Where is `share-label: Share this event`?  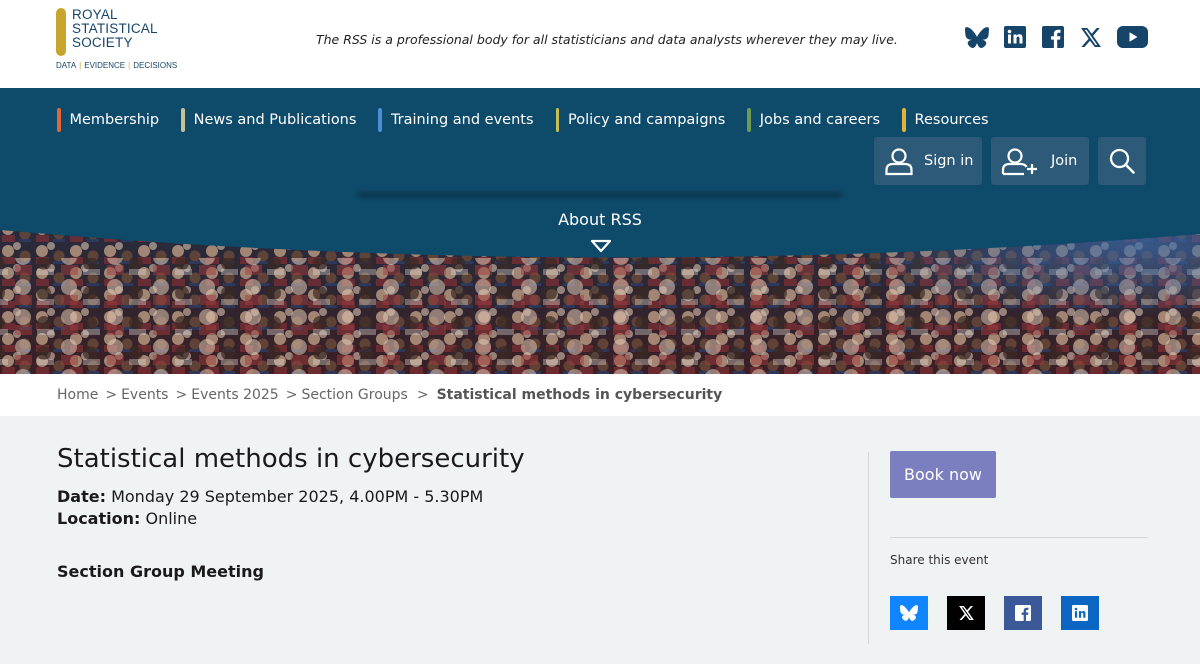 share-label: Share this event is located at coordinates (939, 560).